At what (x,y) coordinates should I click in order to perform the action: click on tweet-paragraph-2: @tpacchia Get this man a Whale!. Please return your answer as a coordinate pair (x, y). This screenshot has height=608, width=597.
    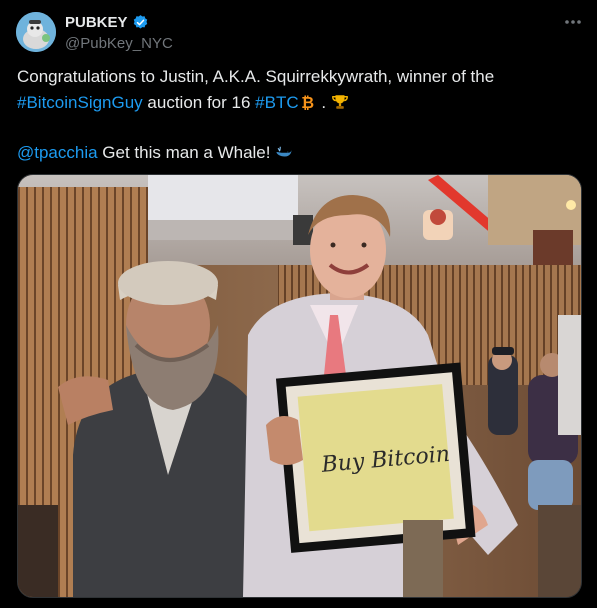
    Looking at the image, I should click on (299, 153).